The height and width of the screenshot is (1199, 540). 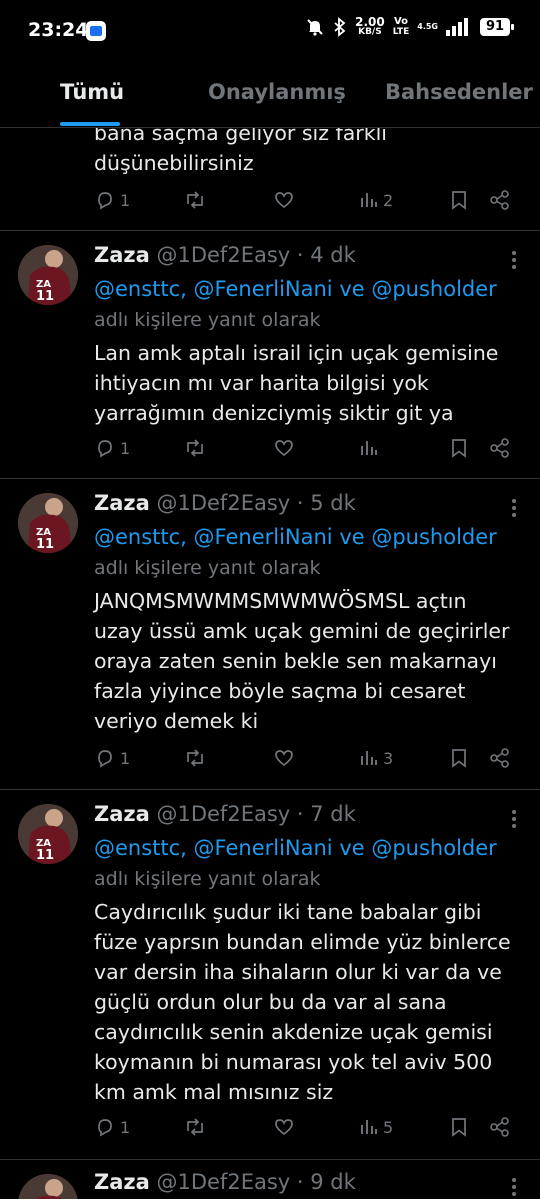 What do you see at coordinates (427, 26) in the screenshot?
I see `network-type: 4.5G` at bounding box center [427, 26].